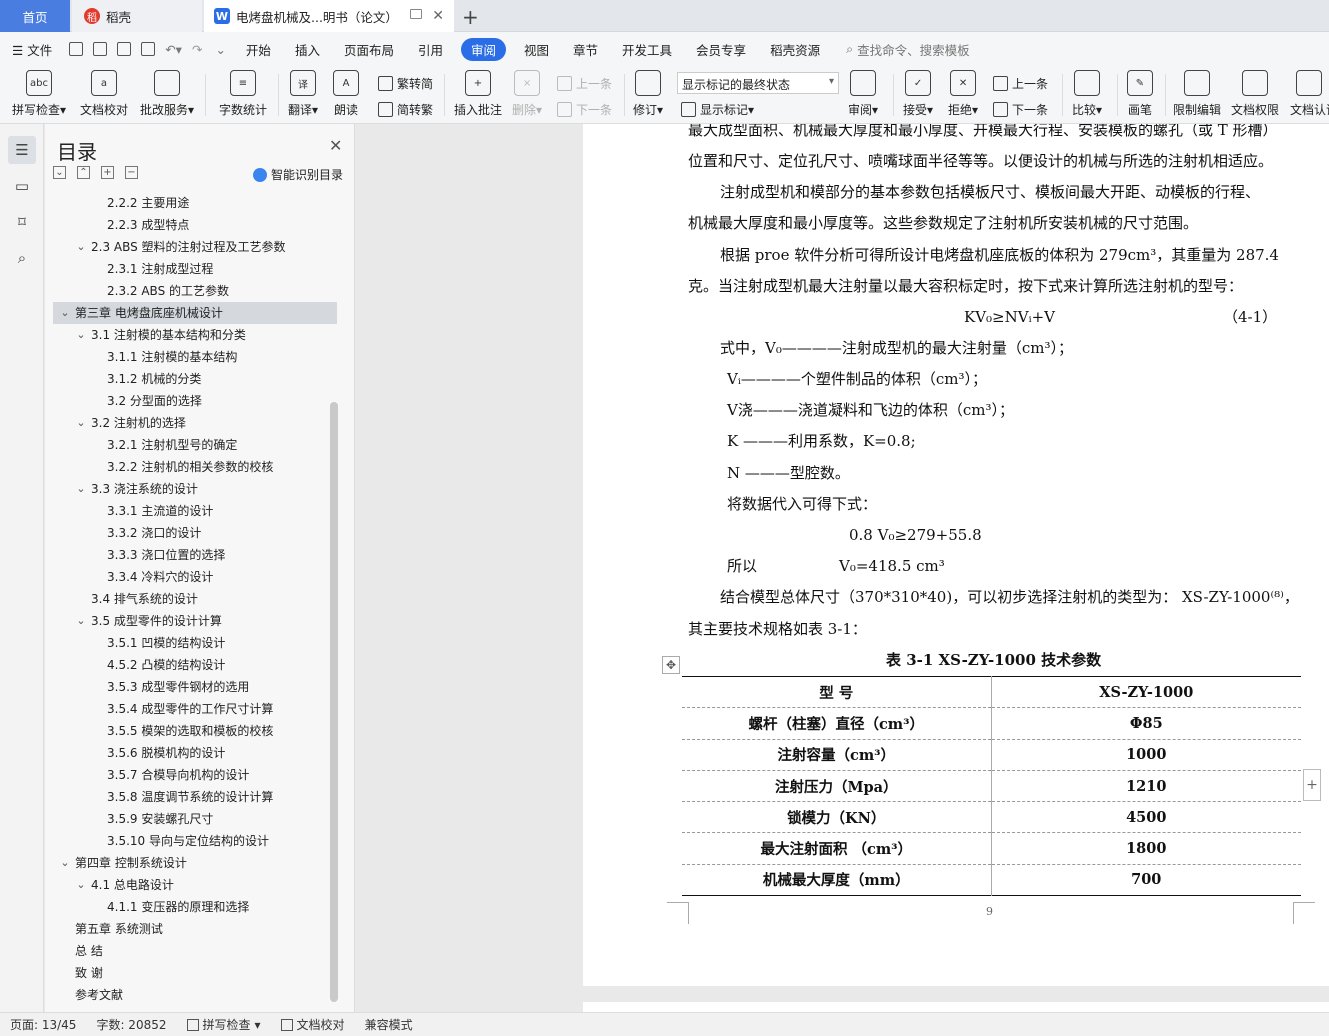 Image resolution: width=1329 pixels, height=1036 pixels. What do you see at coordinates (438, 16) in the screenshot?
I see `close-tab-icon: ✕` at bounding box center [438, 16].